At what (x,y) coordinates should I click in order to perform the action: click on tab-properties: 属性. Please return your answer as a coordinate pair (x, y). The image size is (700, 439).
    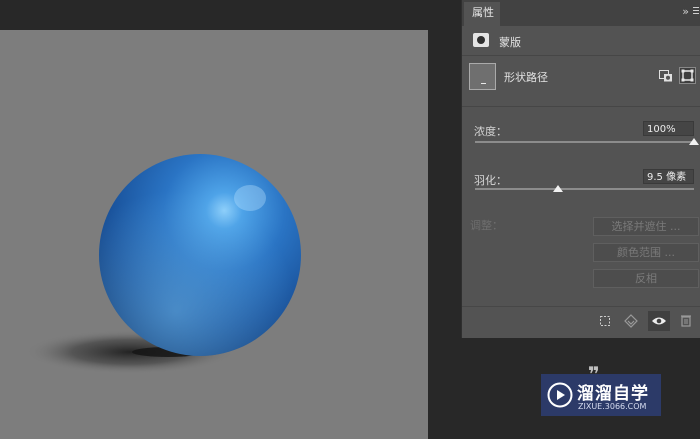
    Looking at the image, I should click on (482, 14).